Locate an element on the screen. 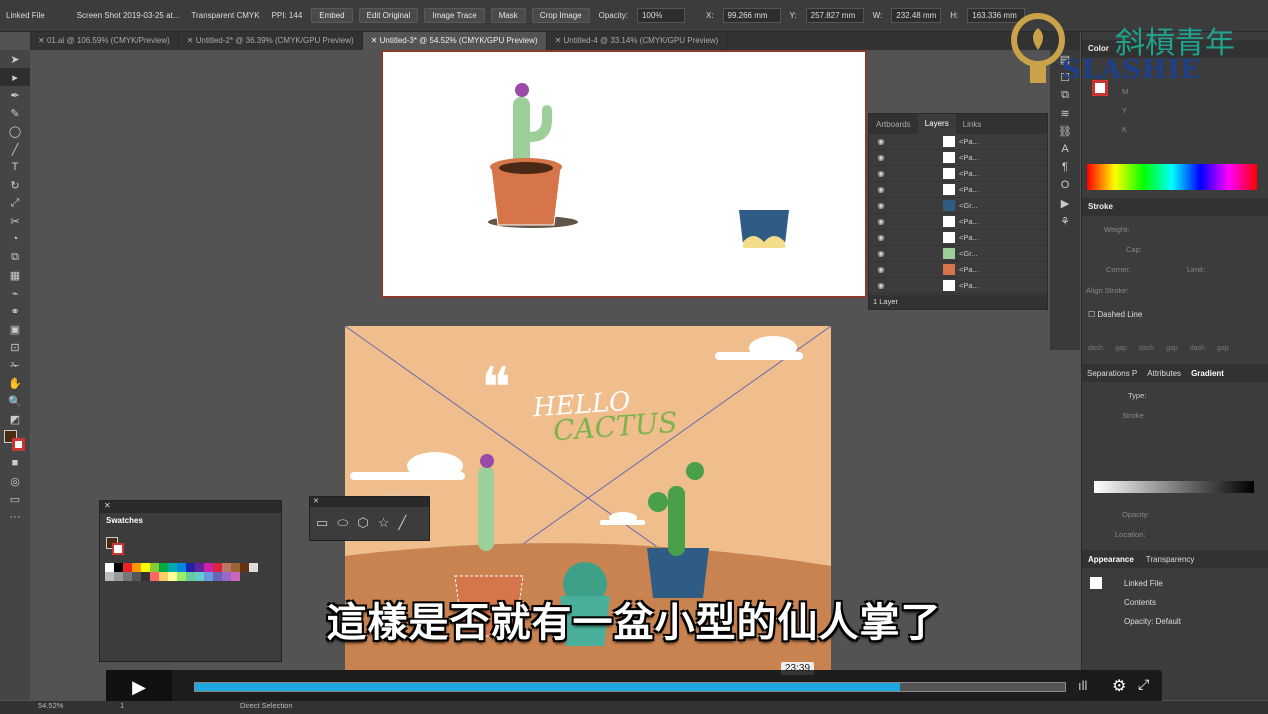 This screenshot has width=1268, height=714. settings-icon: ⚙ is located at coordinates (1119, 686).